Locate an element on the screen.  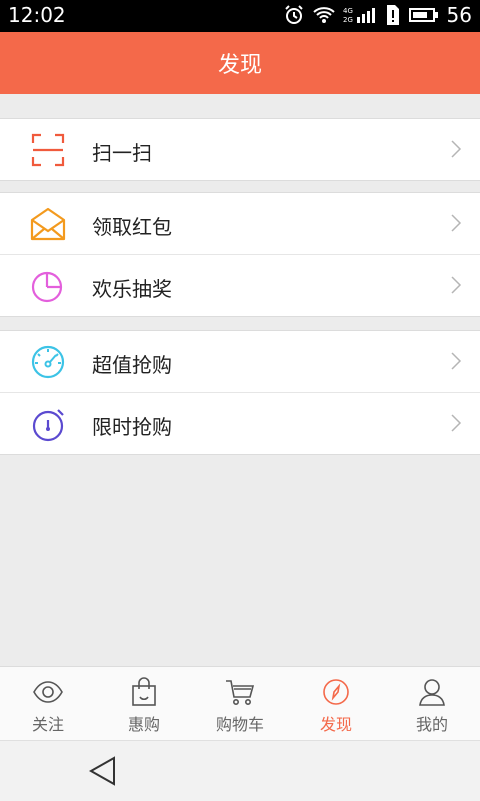
status-icons: 4G 2G 56 is located at coordinates (377, 15).